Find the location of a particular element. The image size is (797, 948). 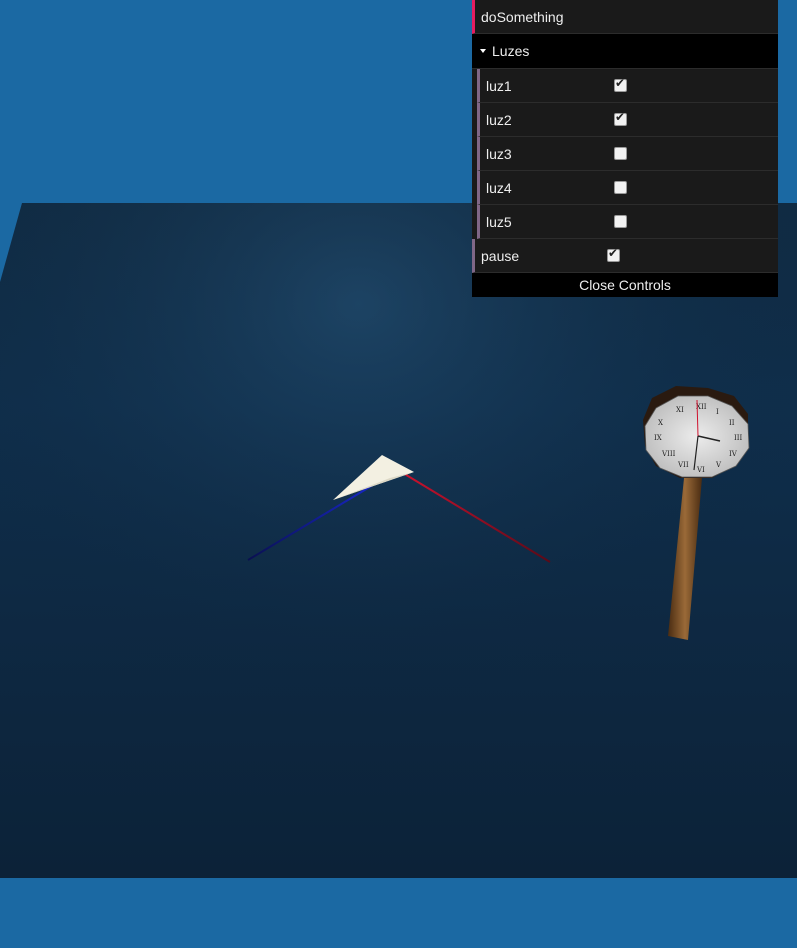

pause-label: pause is located at coordinates (500, 255).